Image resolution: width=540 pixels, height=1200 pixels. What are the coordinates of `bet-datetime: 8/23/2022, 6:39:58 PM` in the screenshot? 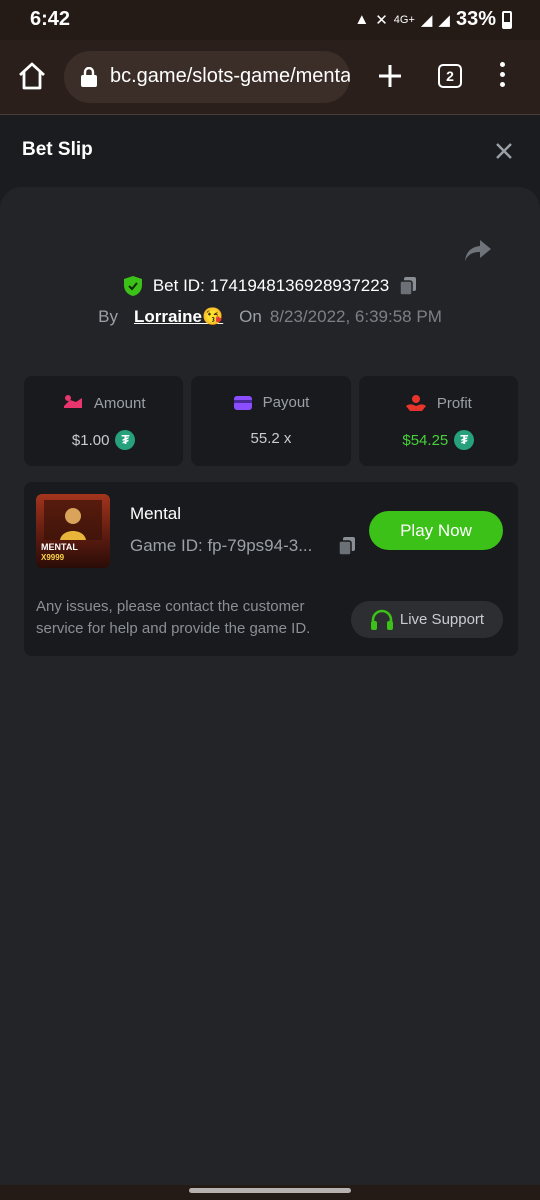 It's located at (355, 316).